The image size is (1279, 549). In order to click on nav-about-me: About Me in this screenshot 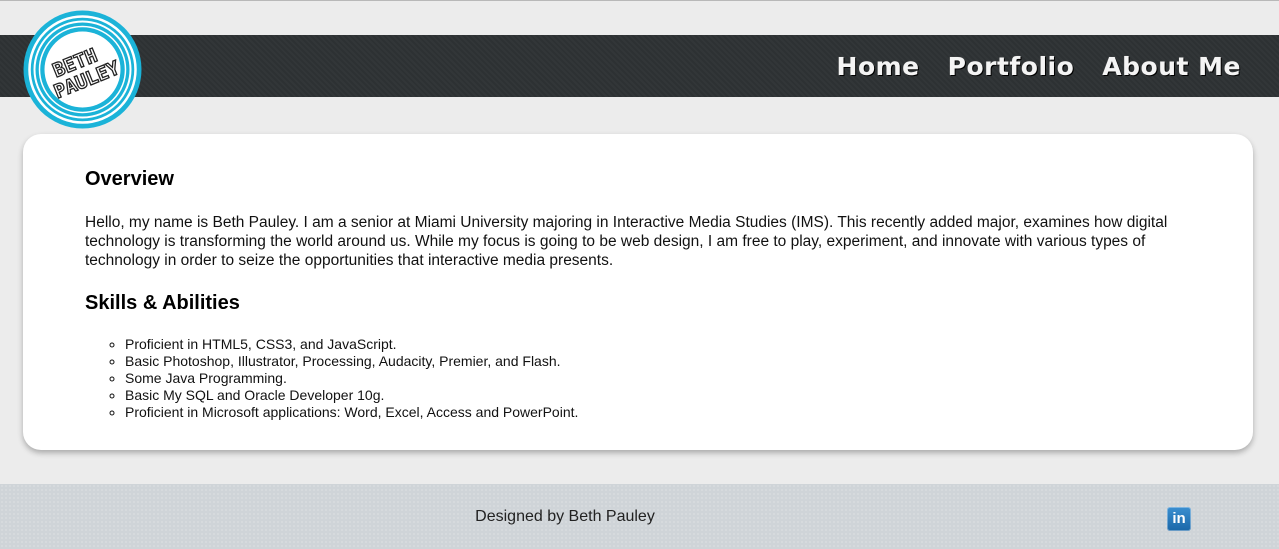, I will do `click(1171, 66)`.